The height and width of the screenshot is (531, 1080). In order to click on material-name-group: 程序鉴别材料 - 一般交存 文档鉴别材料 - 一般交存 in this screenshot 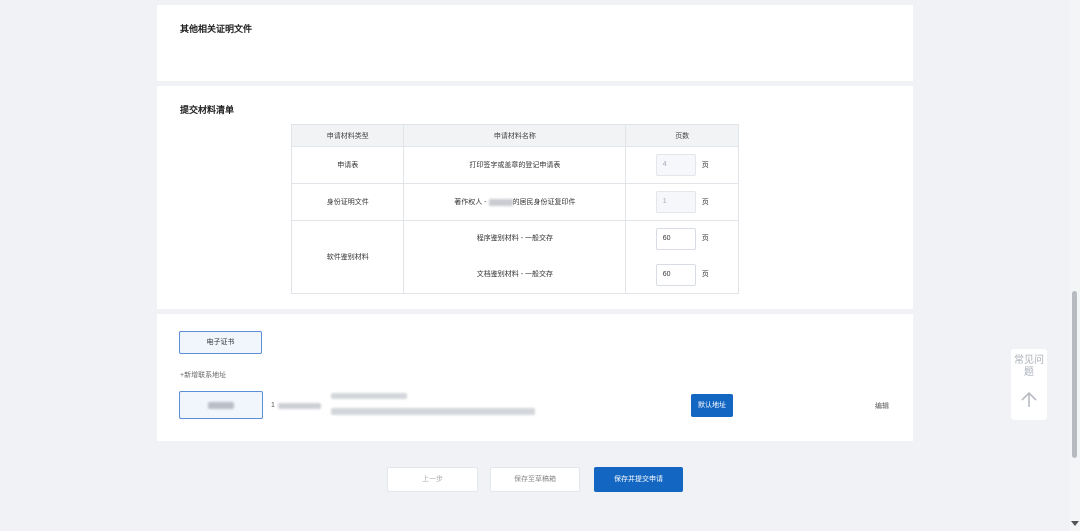, I will do `click(515, 257)`.